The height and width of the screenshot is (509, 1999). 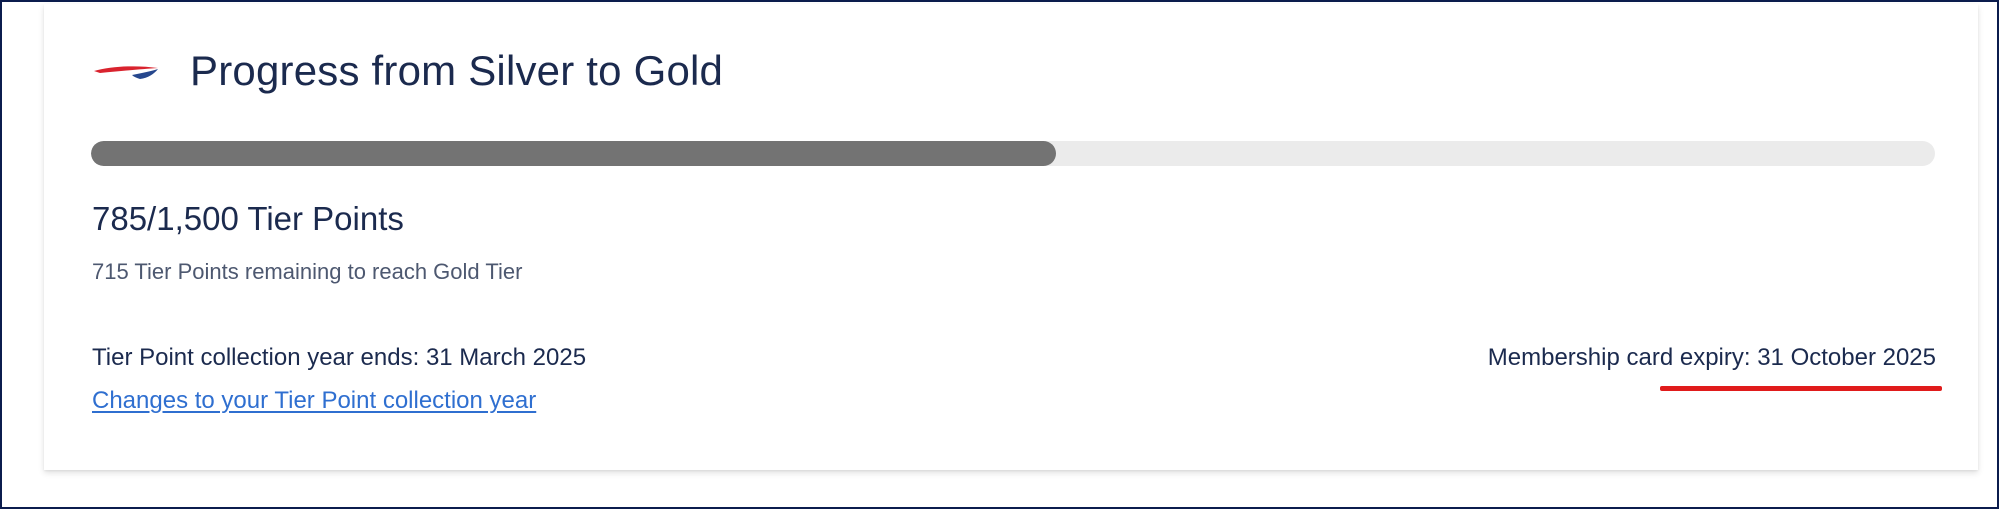 I want to click on card-header: Progress from Silver to Gold, so click(x=407, y=71).